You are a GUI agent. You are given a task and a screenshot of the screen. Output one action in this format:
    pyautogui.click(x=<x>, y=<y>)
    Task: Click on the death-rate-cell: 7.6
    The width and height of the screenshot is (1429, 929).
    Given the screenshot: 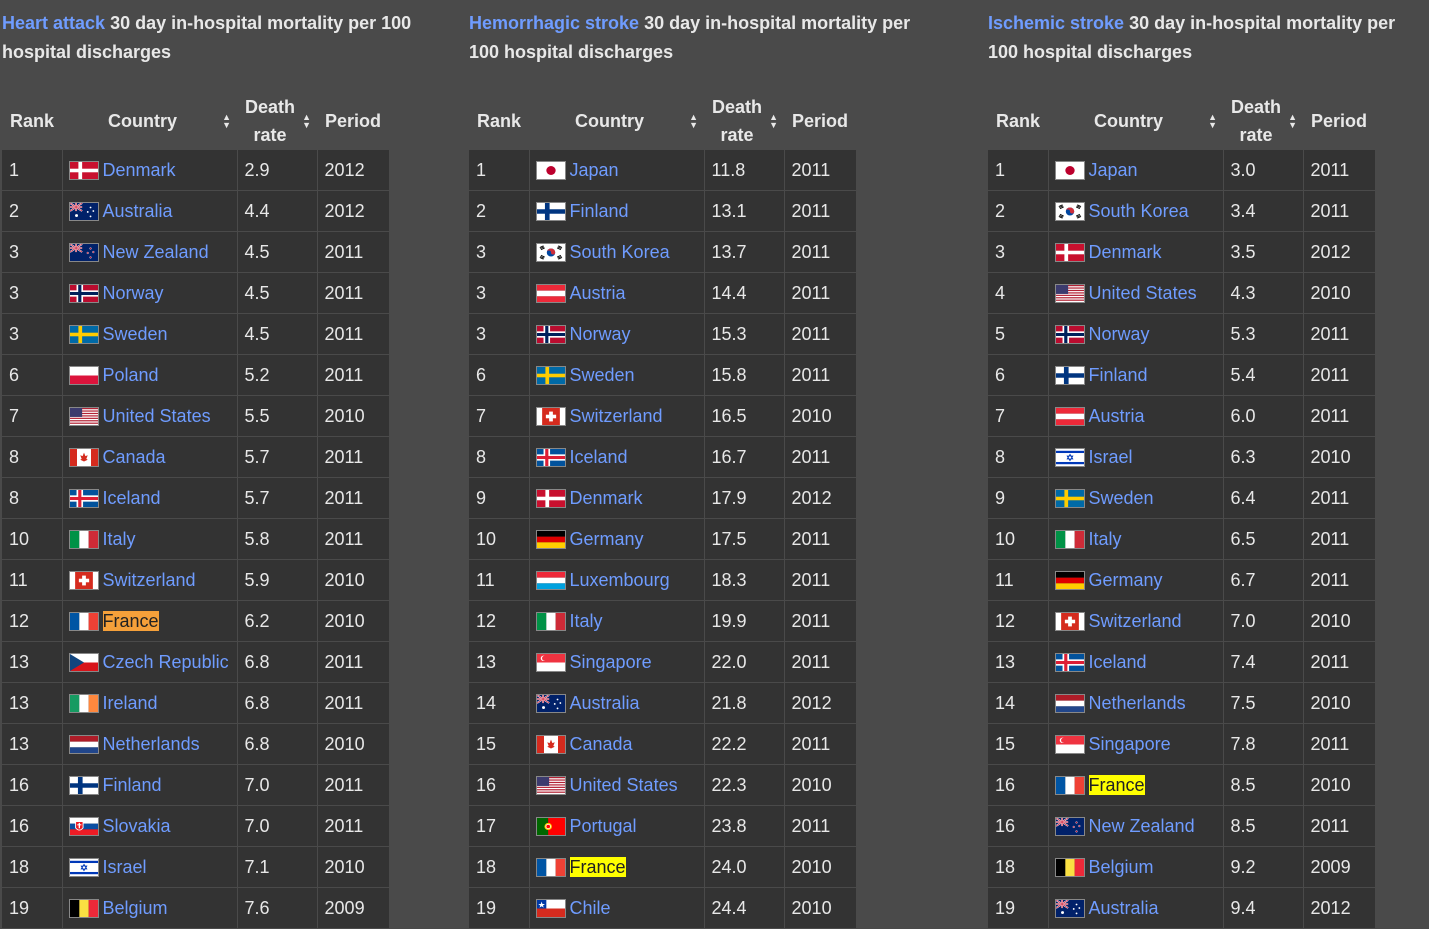 What is the action you would take?
    pyautogui.click(x=277, y=908)
    